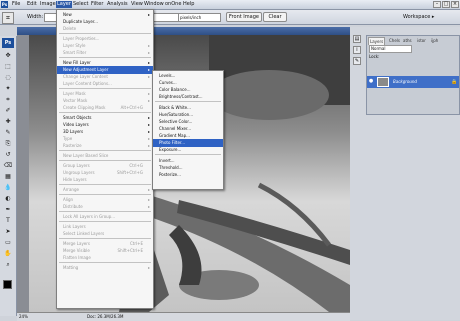 The width and height of the screenshot is (460, 321). What do you see at coordinates (357, 50) in the screenshot?
I see `info-panel-icon: i` at bounding box center [357, 50].